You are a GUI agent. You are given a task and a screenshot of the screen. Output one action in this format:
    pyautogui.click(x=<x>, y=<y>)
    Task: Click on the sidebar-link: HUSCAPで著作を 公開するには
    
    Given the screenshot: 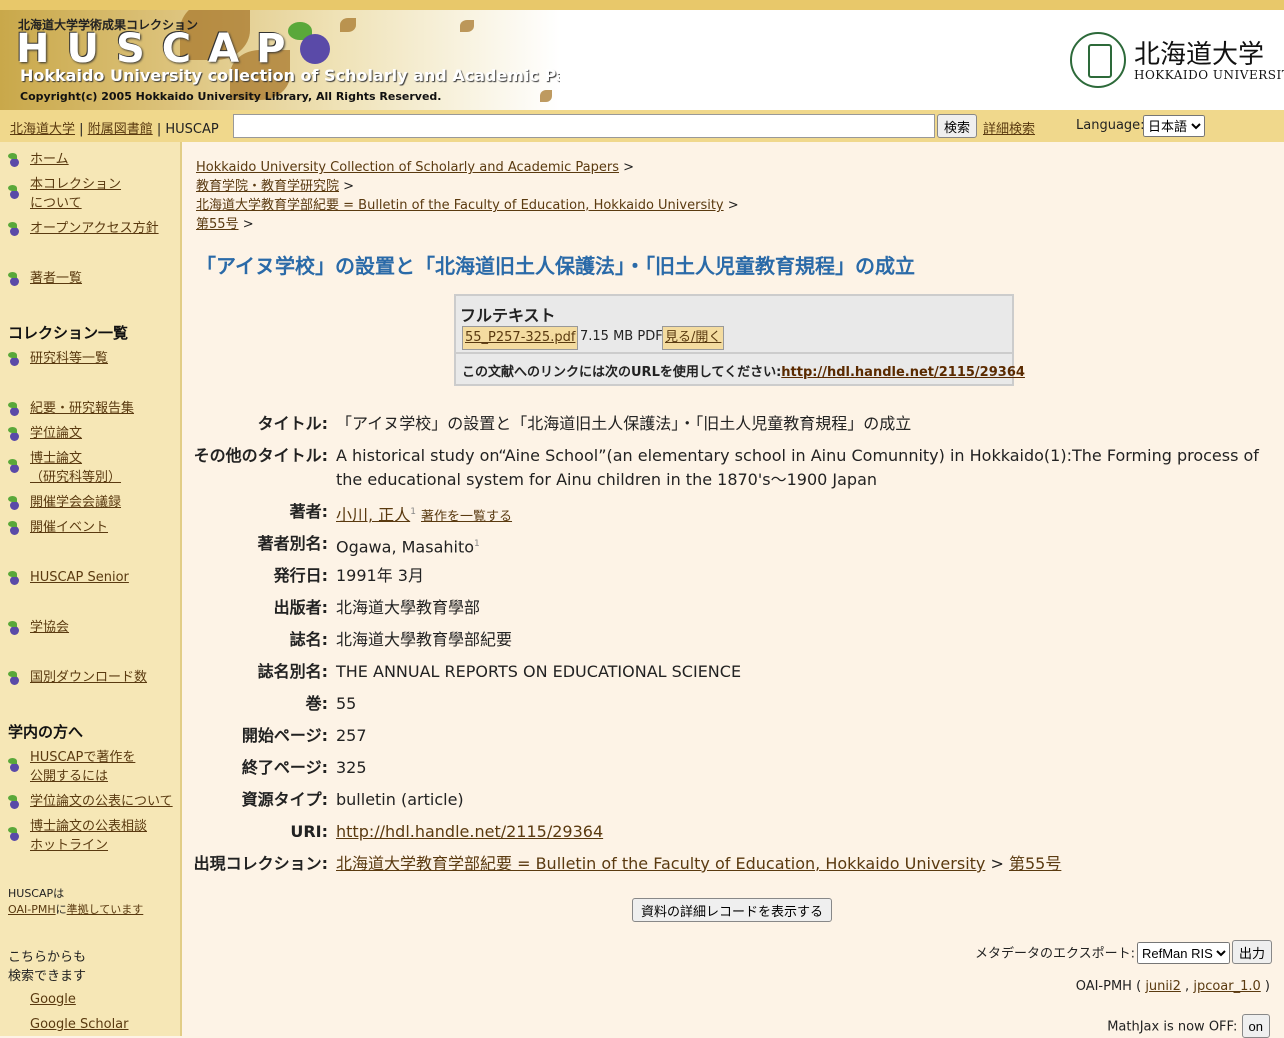 What is the action you would take?
    pyautogui.click(x=82, y=767)
    